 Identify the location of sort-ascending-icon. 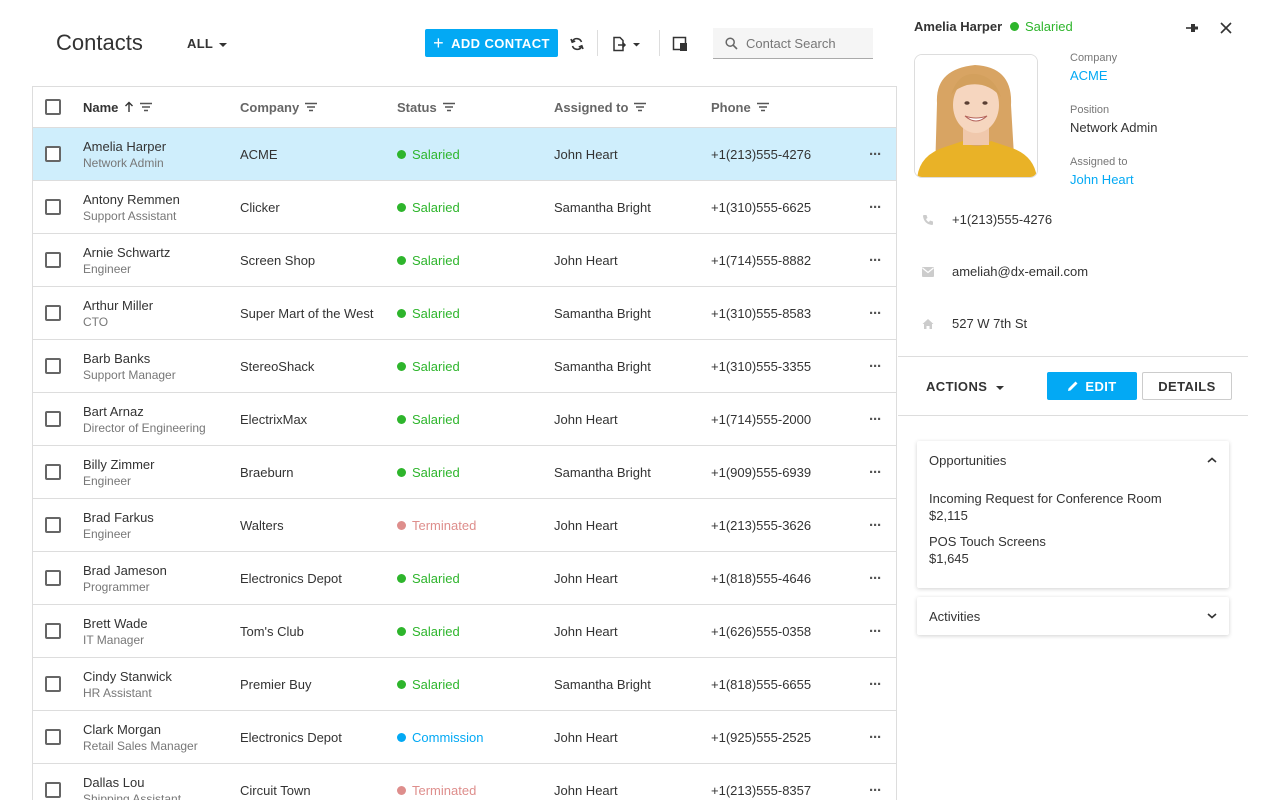
(129, 106).